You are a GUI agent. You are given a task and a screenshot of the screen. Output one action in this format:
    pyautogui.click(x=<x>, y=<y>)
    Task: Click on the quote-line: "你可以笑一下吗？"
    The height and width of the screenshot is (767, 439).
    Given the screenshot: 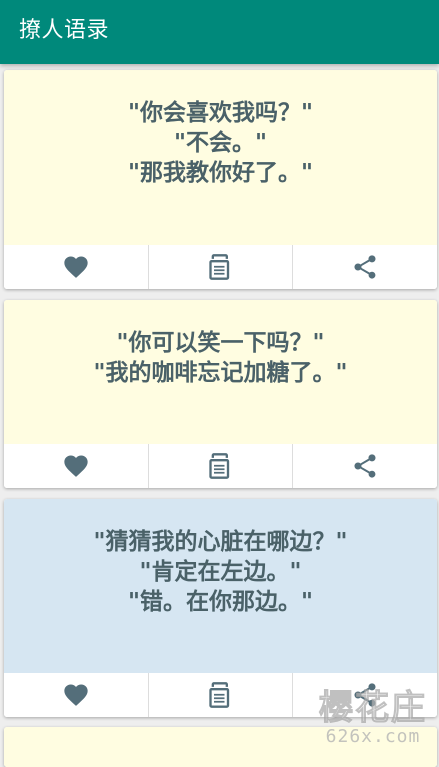 What is the action you would take?
    pyautogui.click(x=220, y=343)
    